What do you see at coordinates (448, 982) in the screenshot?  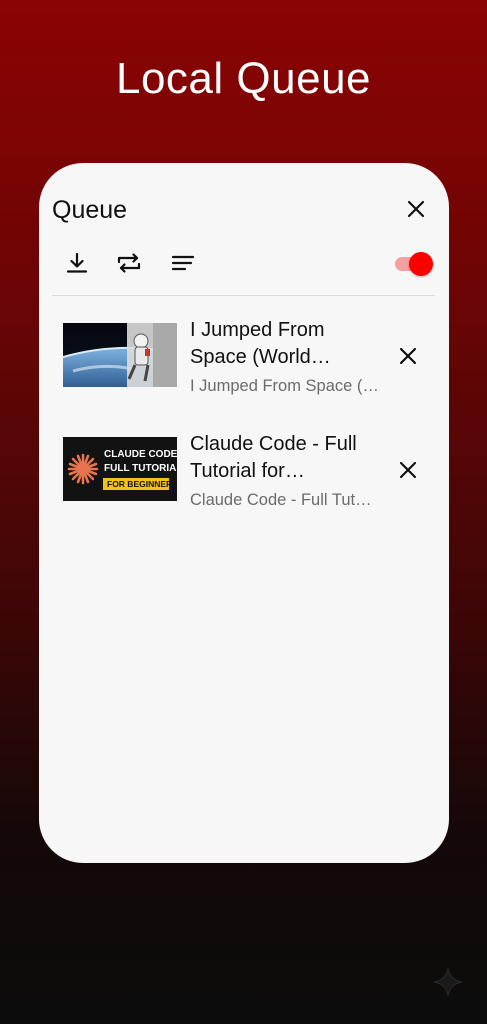 I see `sparkle-icon` at bounding box center [448, 982].